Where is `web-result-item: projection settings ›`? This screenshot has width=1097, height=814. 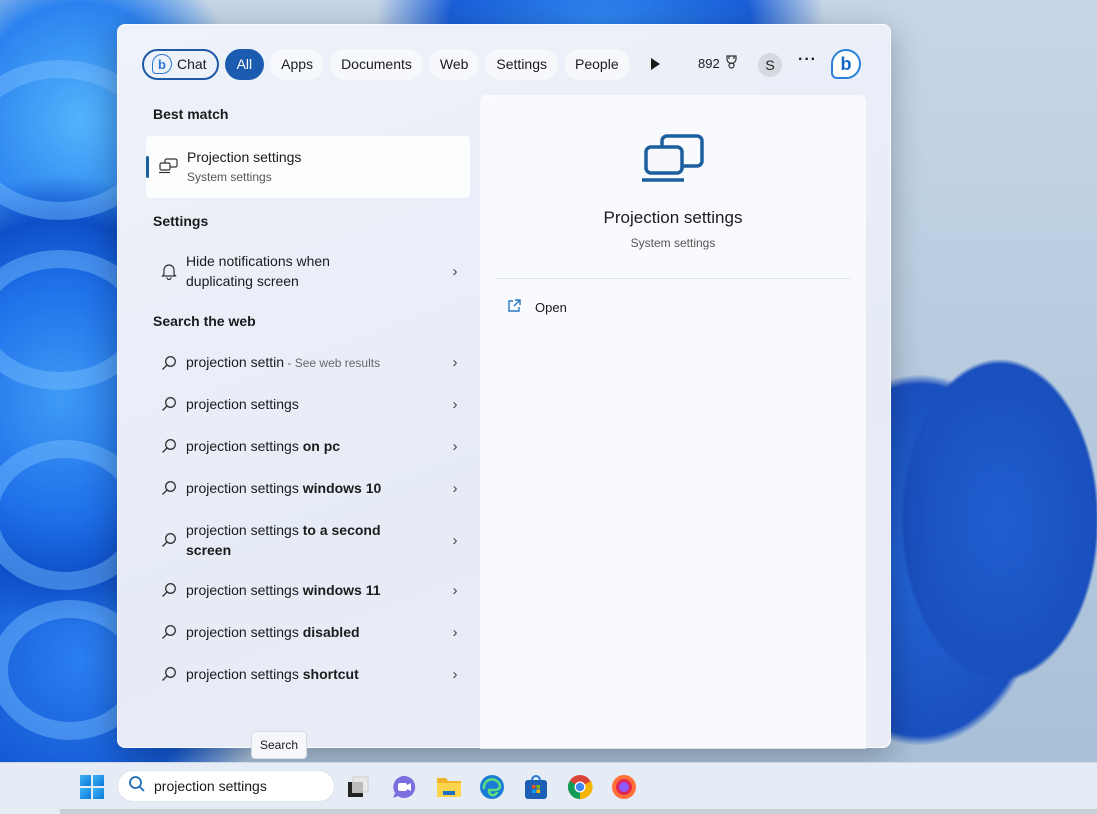
web-result-item: projection settings › is located at coordinates (308, 404).